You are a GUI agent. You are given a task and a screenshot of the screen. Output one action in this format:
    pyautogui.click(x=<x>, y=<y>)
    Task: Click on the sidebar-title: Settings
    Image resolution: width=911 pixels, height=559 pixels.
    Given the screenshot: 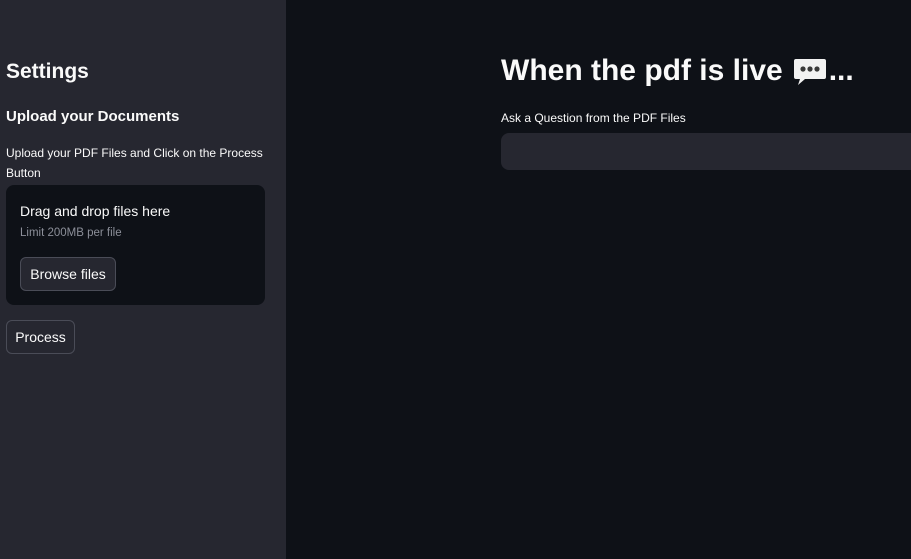 What is the action you would take?
    pyautogui.click(x=47, y=71)
    